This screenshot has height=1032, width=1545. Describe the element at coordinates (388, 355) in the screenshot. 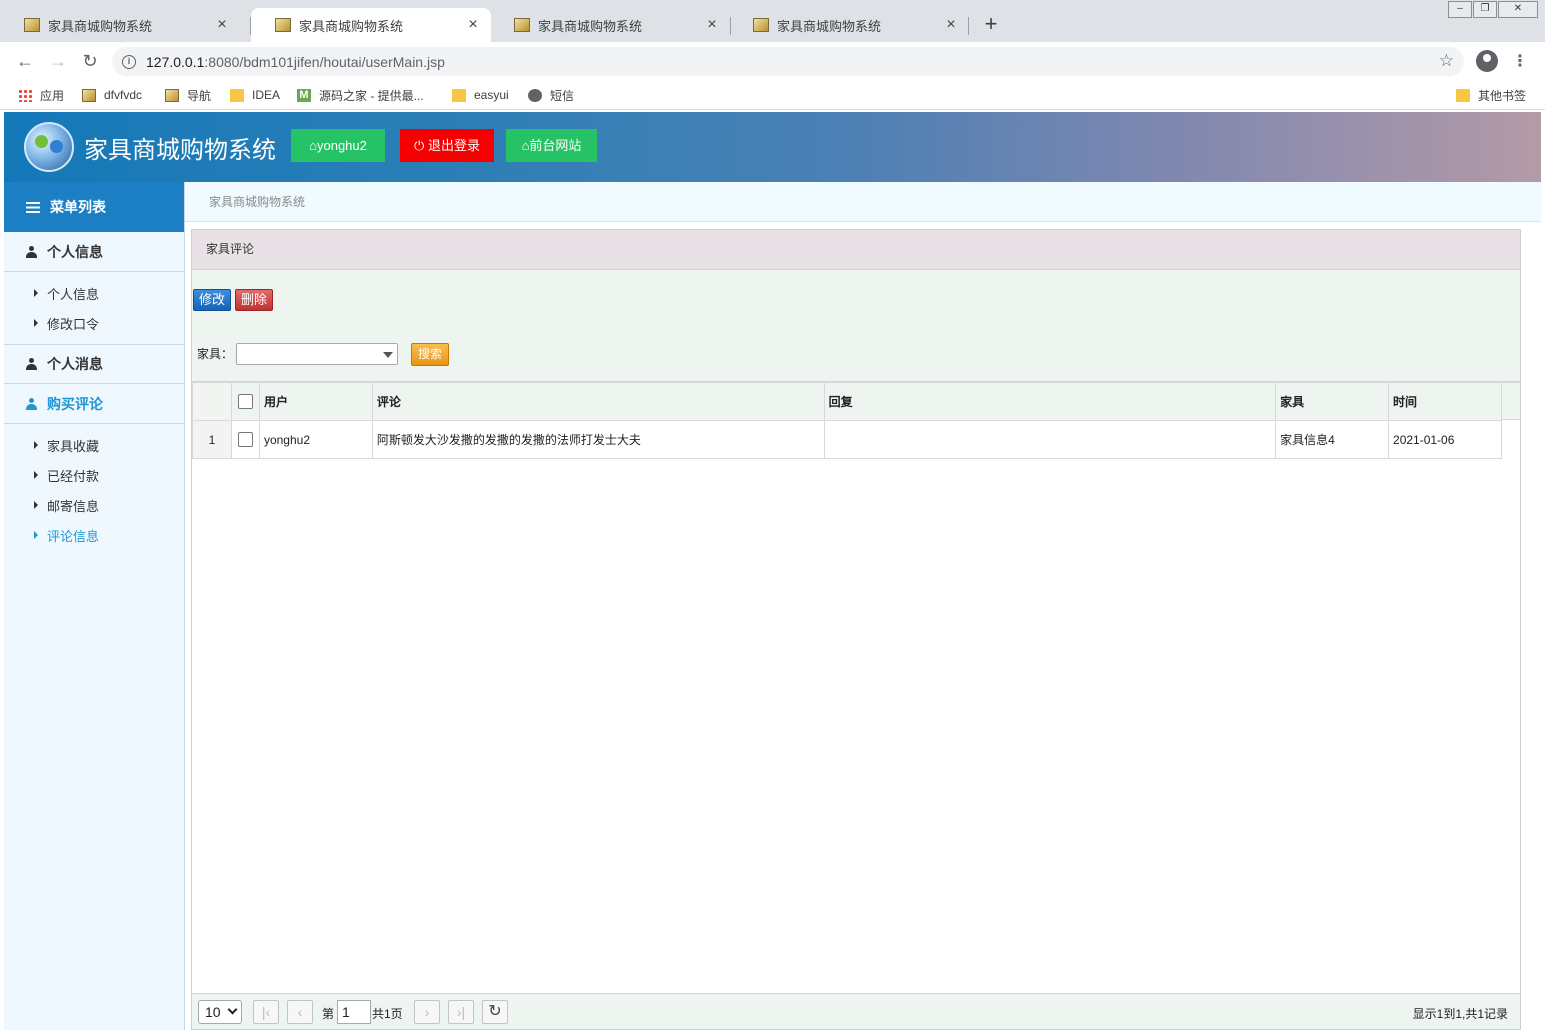

I see `dropdown-arrow-icon` at that location.